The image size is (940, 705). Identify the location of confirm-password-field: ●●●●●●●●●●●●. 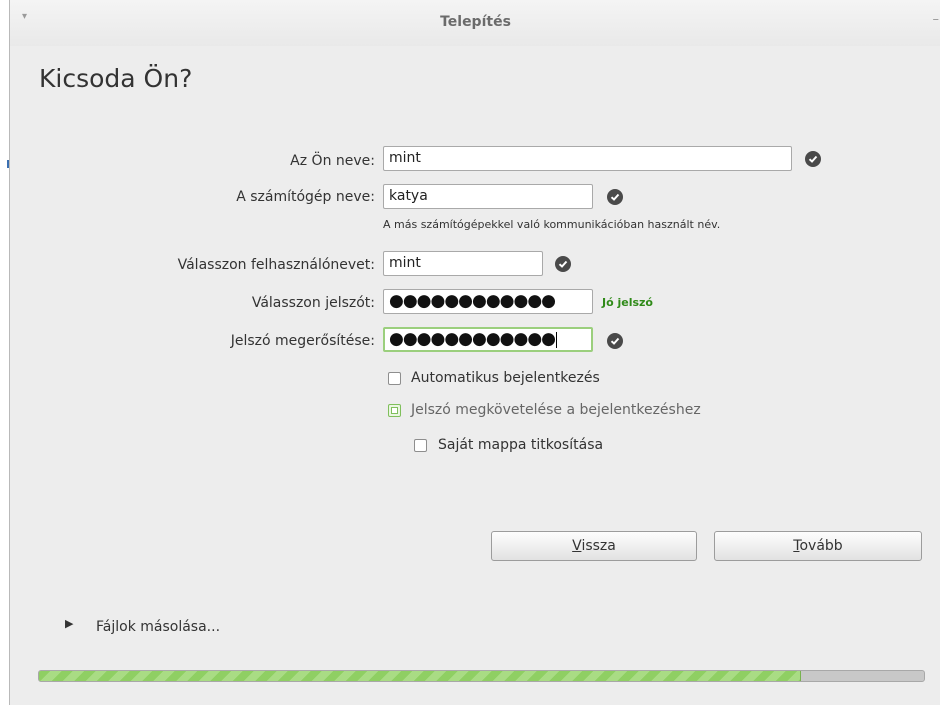
(488, 339).